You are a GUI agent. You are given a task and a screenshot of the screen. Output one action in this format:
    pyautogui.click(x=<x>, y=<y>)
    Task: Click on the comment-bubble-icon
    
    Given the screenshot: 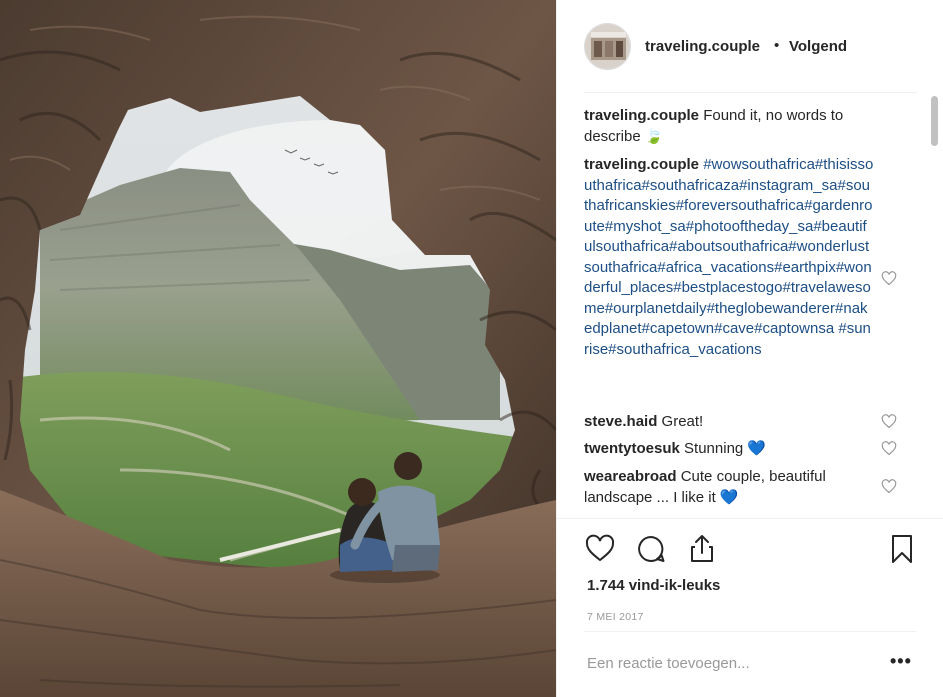 What is the action you would take?
    pyautogui.click(x=651, y=549)
    